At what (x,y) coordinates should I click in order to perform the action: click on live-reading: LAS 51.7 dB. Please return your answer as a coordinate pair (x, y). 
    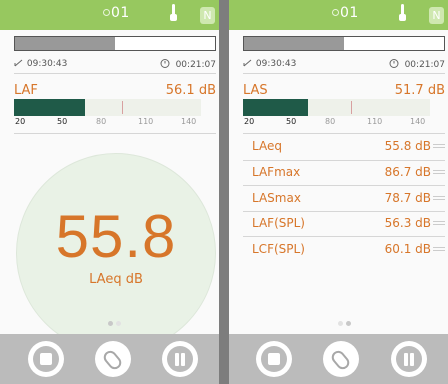
    Looking at the image, I should click on (344, 91).